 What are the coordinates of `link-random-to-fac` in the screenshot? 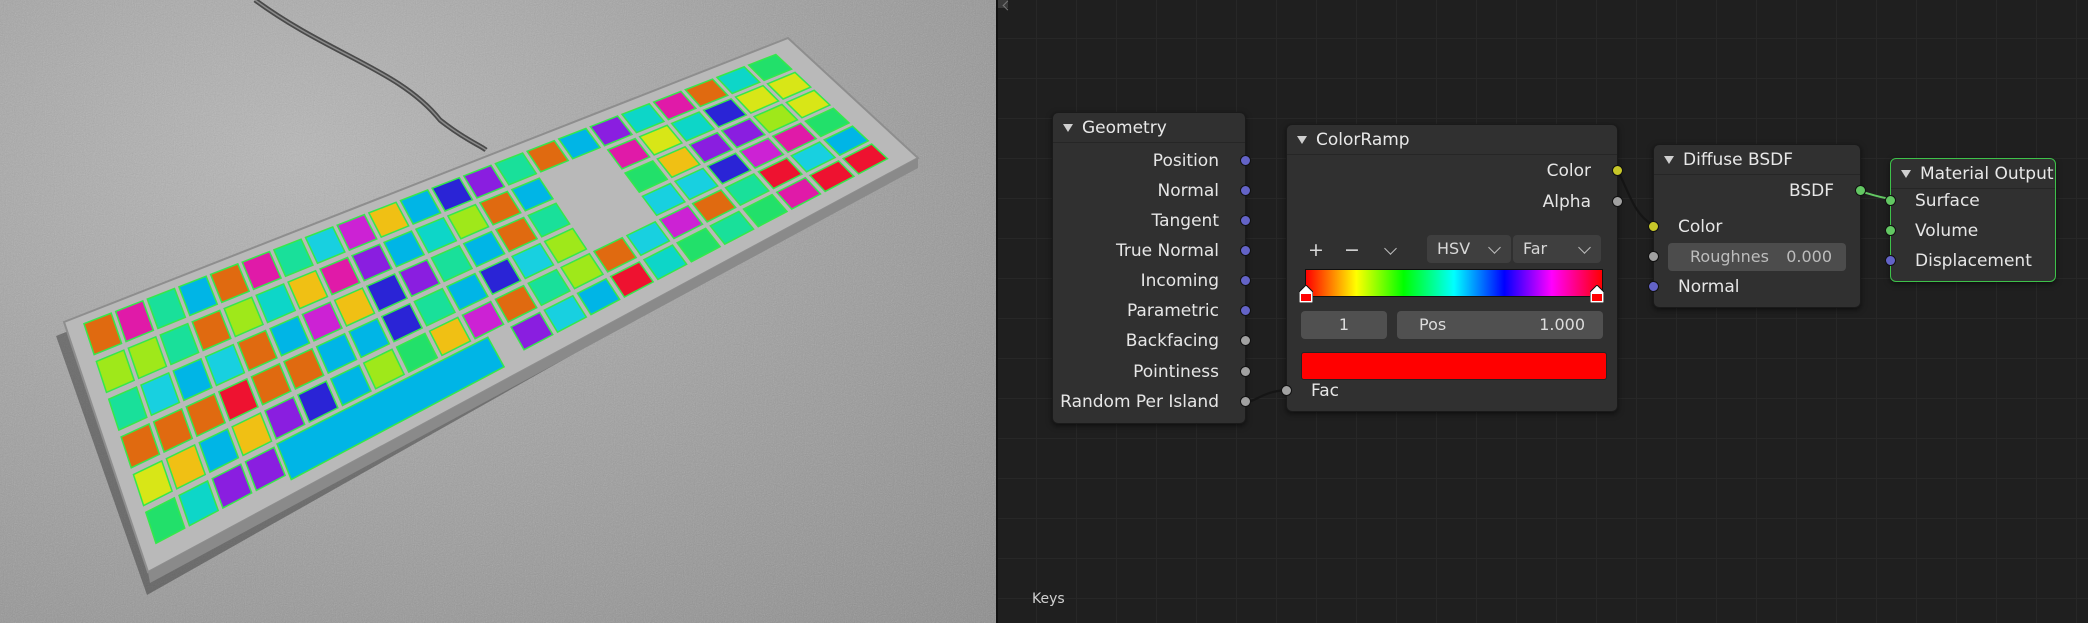 It's located at (1265, 396).